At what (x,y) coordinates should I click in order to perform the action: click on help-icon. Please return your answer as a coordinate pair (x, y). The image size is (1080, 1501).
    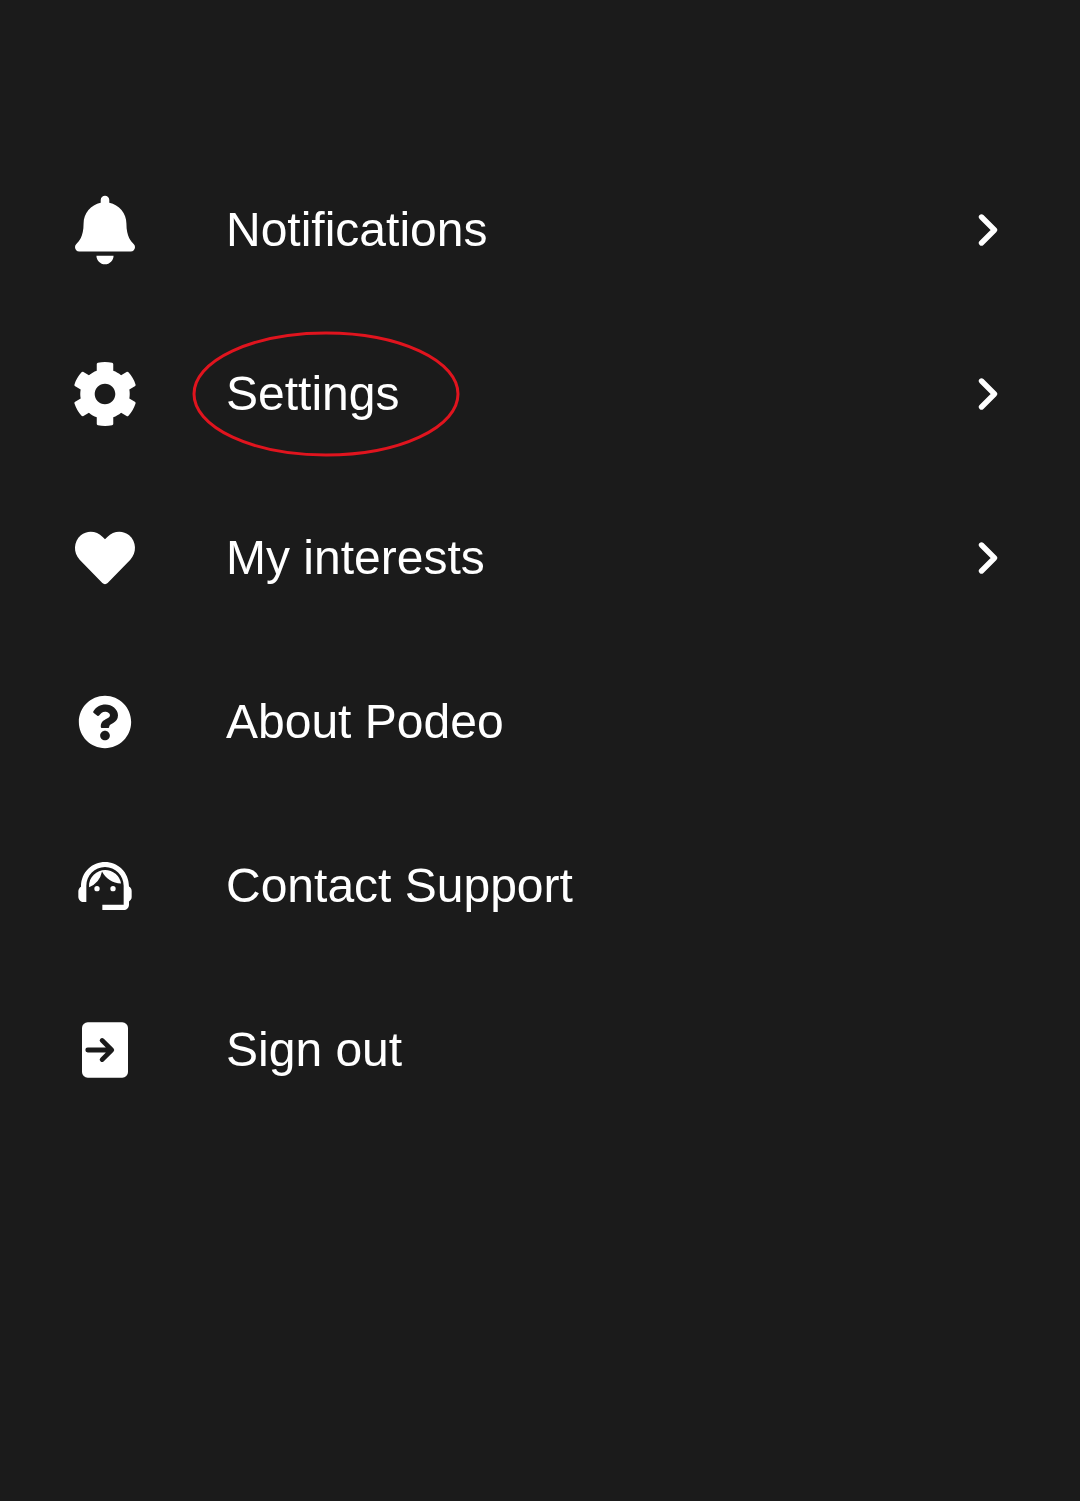
    Looking at the image, I should click on (105, 722).